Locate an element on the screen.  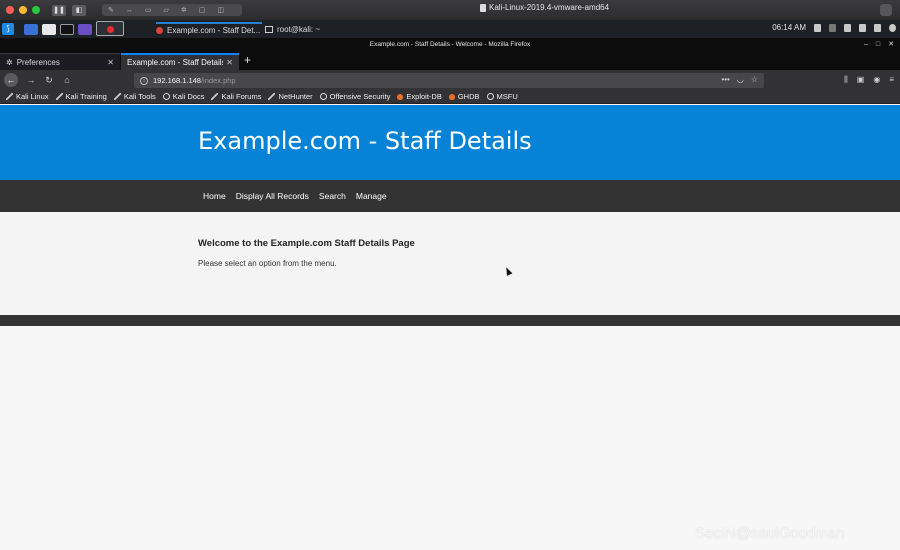
firefox-window-controls: – □ ✕ is located at coordinates (879, 44).